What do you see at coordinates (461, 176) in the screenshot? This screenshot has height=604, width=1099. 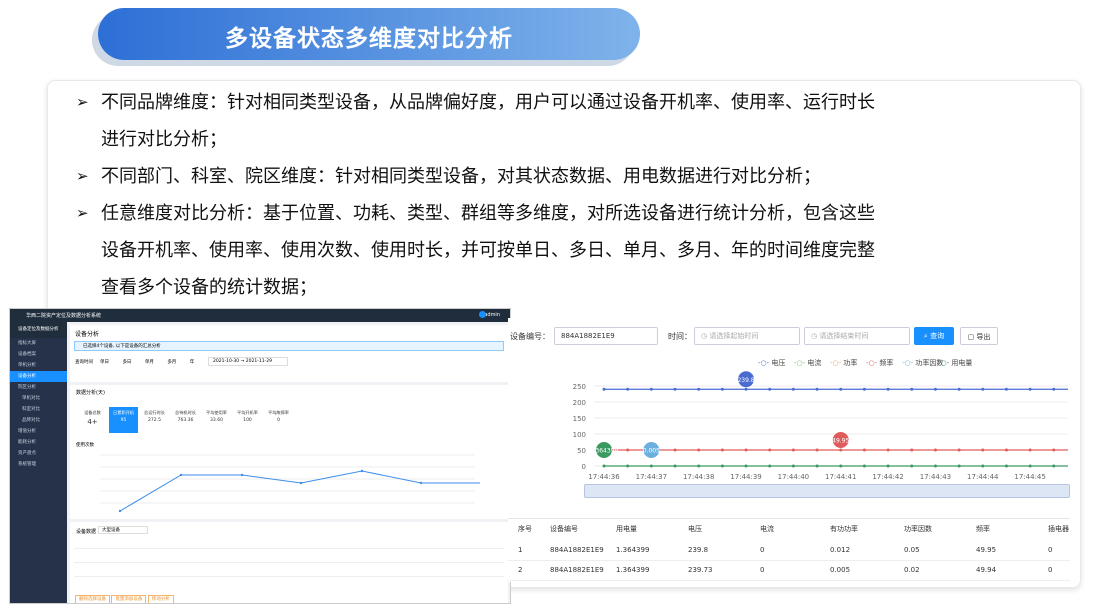 I see `bullet-text: 不同部门、科室、院区维度：针对相同类型设备，对其状态数据、用电数据进行对比分析；` at bounding box center [461, 176].